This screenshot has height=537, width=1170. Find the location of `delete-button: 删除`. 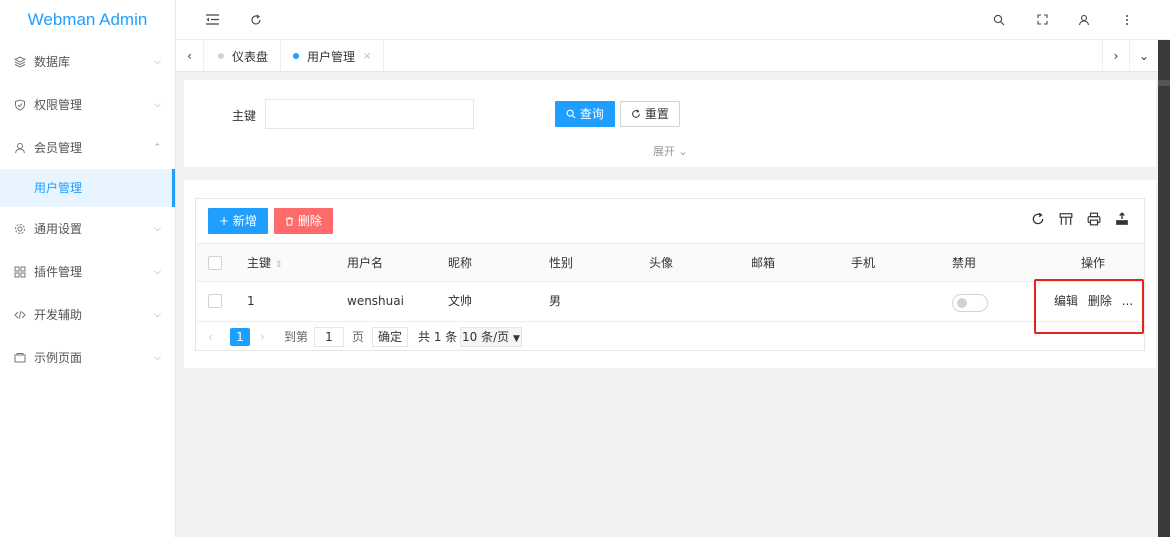

delete-button: 删除 is located at coordinates (303, 221).